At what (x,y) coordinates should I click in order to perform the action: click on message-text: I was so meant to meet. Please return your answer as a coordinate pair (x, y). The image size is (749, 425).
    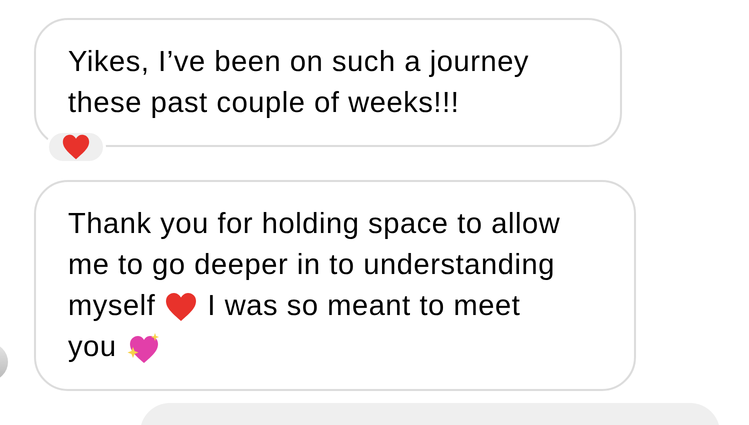
    Looking at the image, I should click on (363, 306).